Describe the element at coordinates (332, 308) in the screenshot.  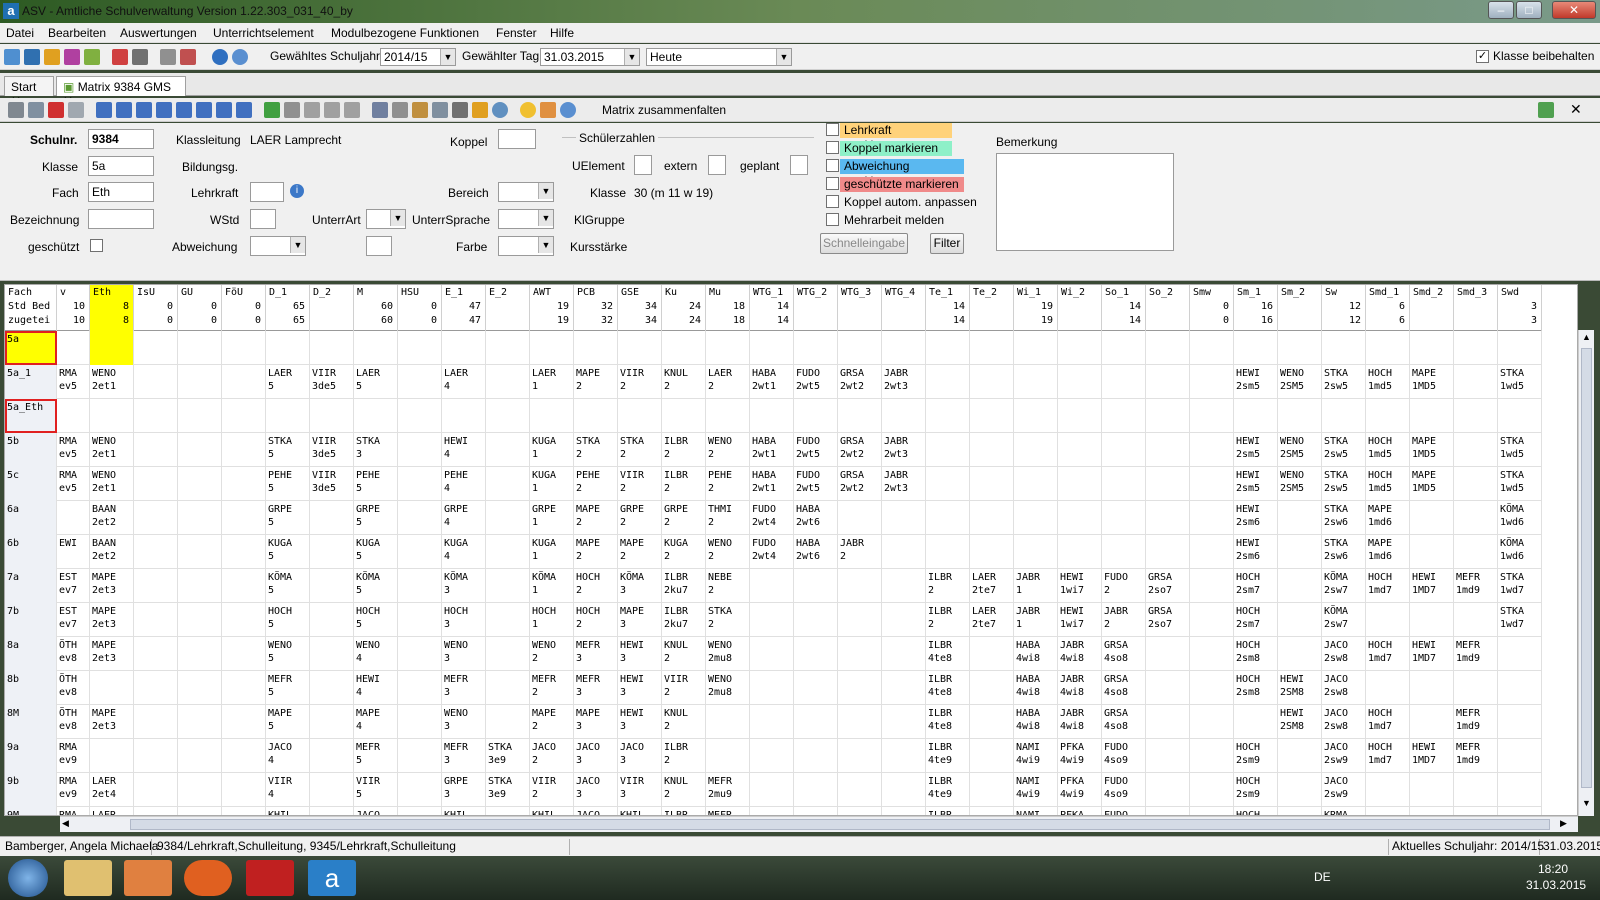
I see `column-header: D_2` at that location.